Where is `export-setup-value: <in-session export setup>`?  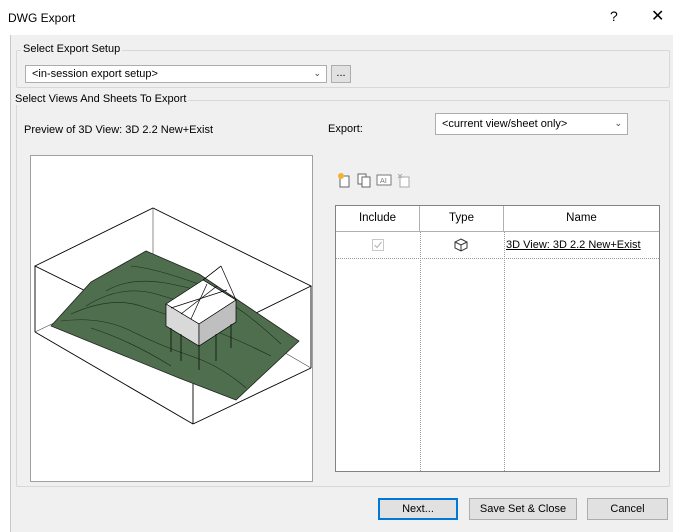
export-setup-value: <in-session export setup> is located at coordinates (95, 74).